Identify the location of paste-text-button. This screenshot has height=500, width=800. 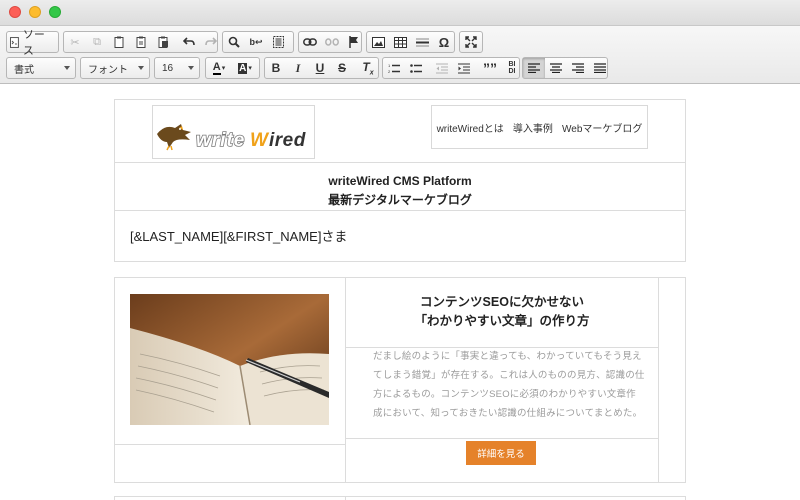
(141, 42).